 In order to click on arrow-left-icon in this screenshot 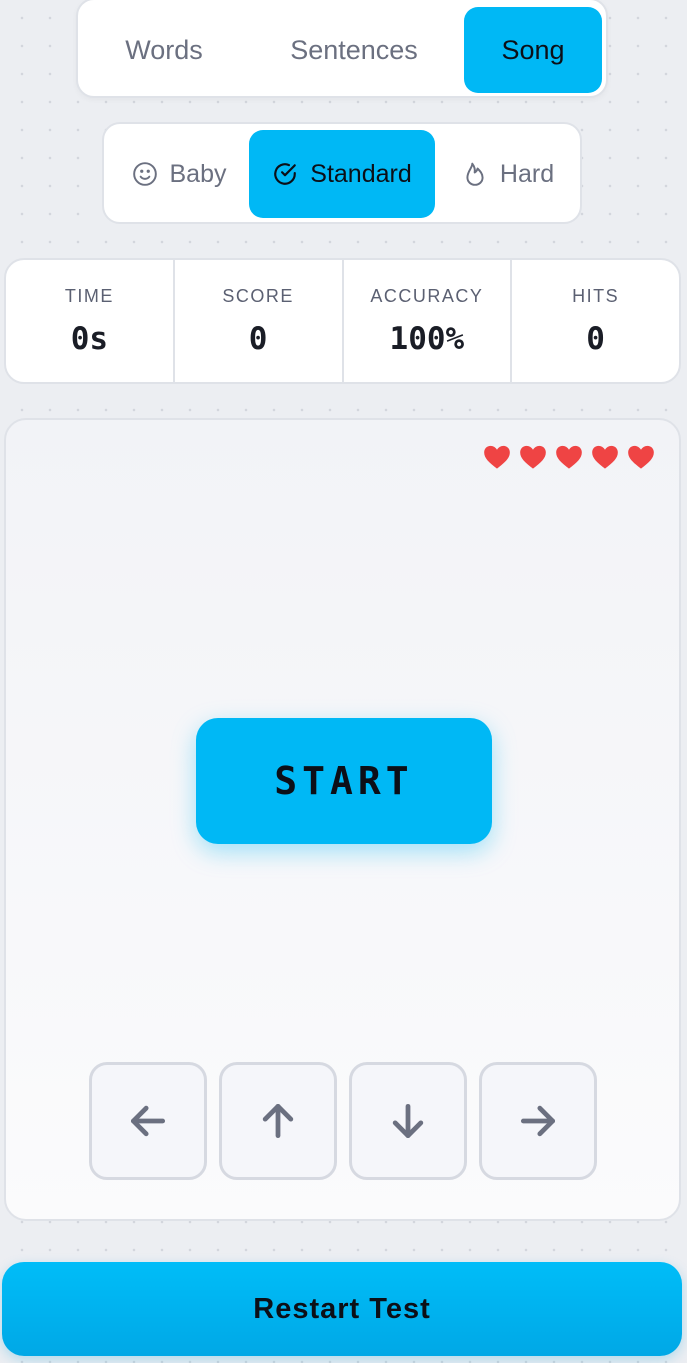, I will do `click(148, 1121)`.